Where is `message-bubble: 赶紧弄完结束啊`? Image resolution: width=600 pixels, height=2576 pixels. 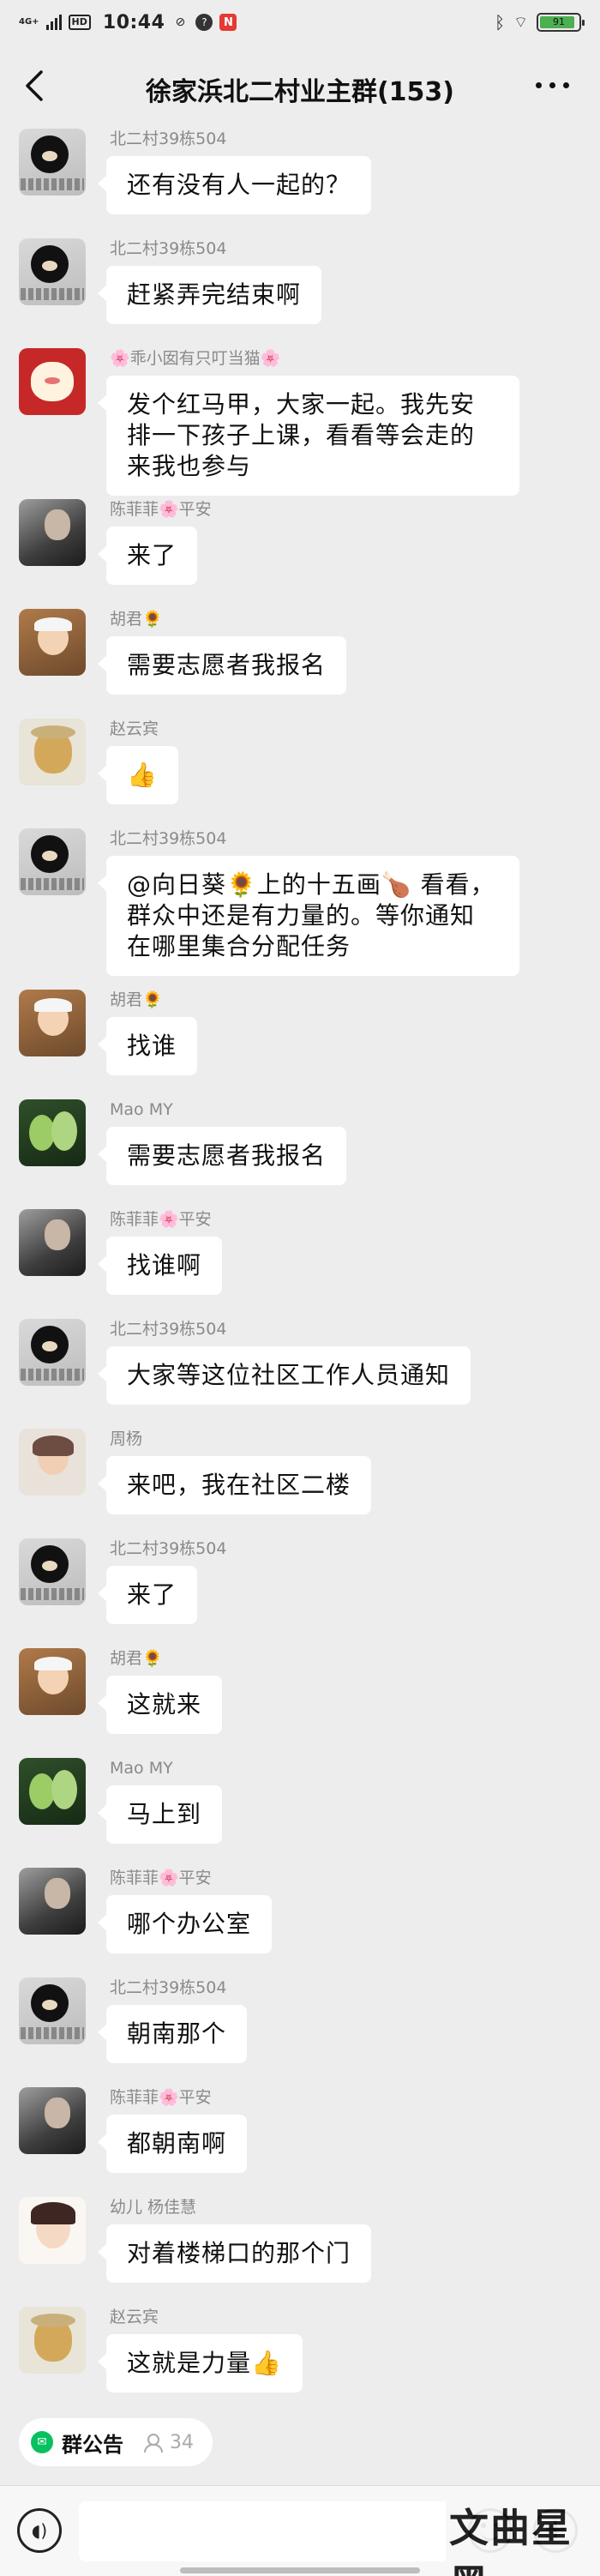
message-bubble: 赶紧弄完结束啊 is located at coordinates (209, 295).